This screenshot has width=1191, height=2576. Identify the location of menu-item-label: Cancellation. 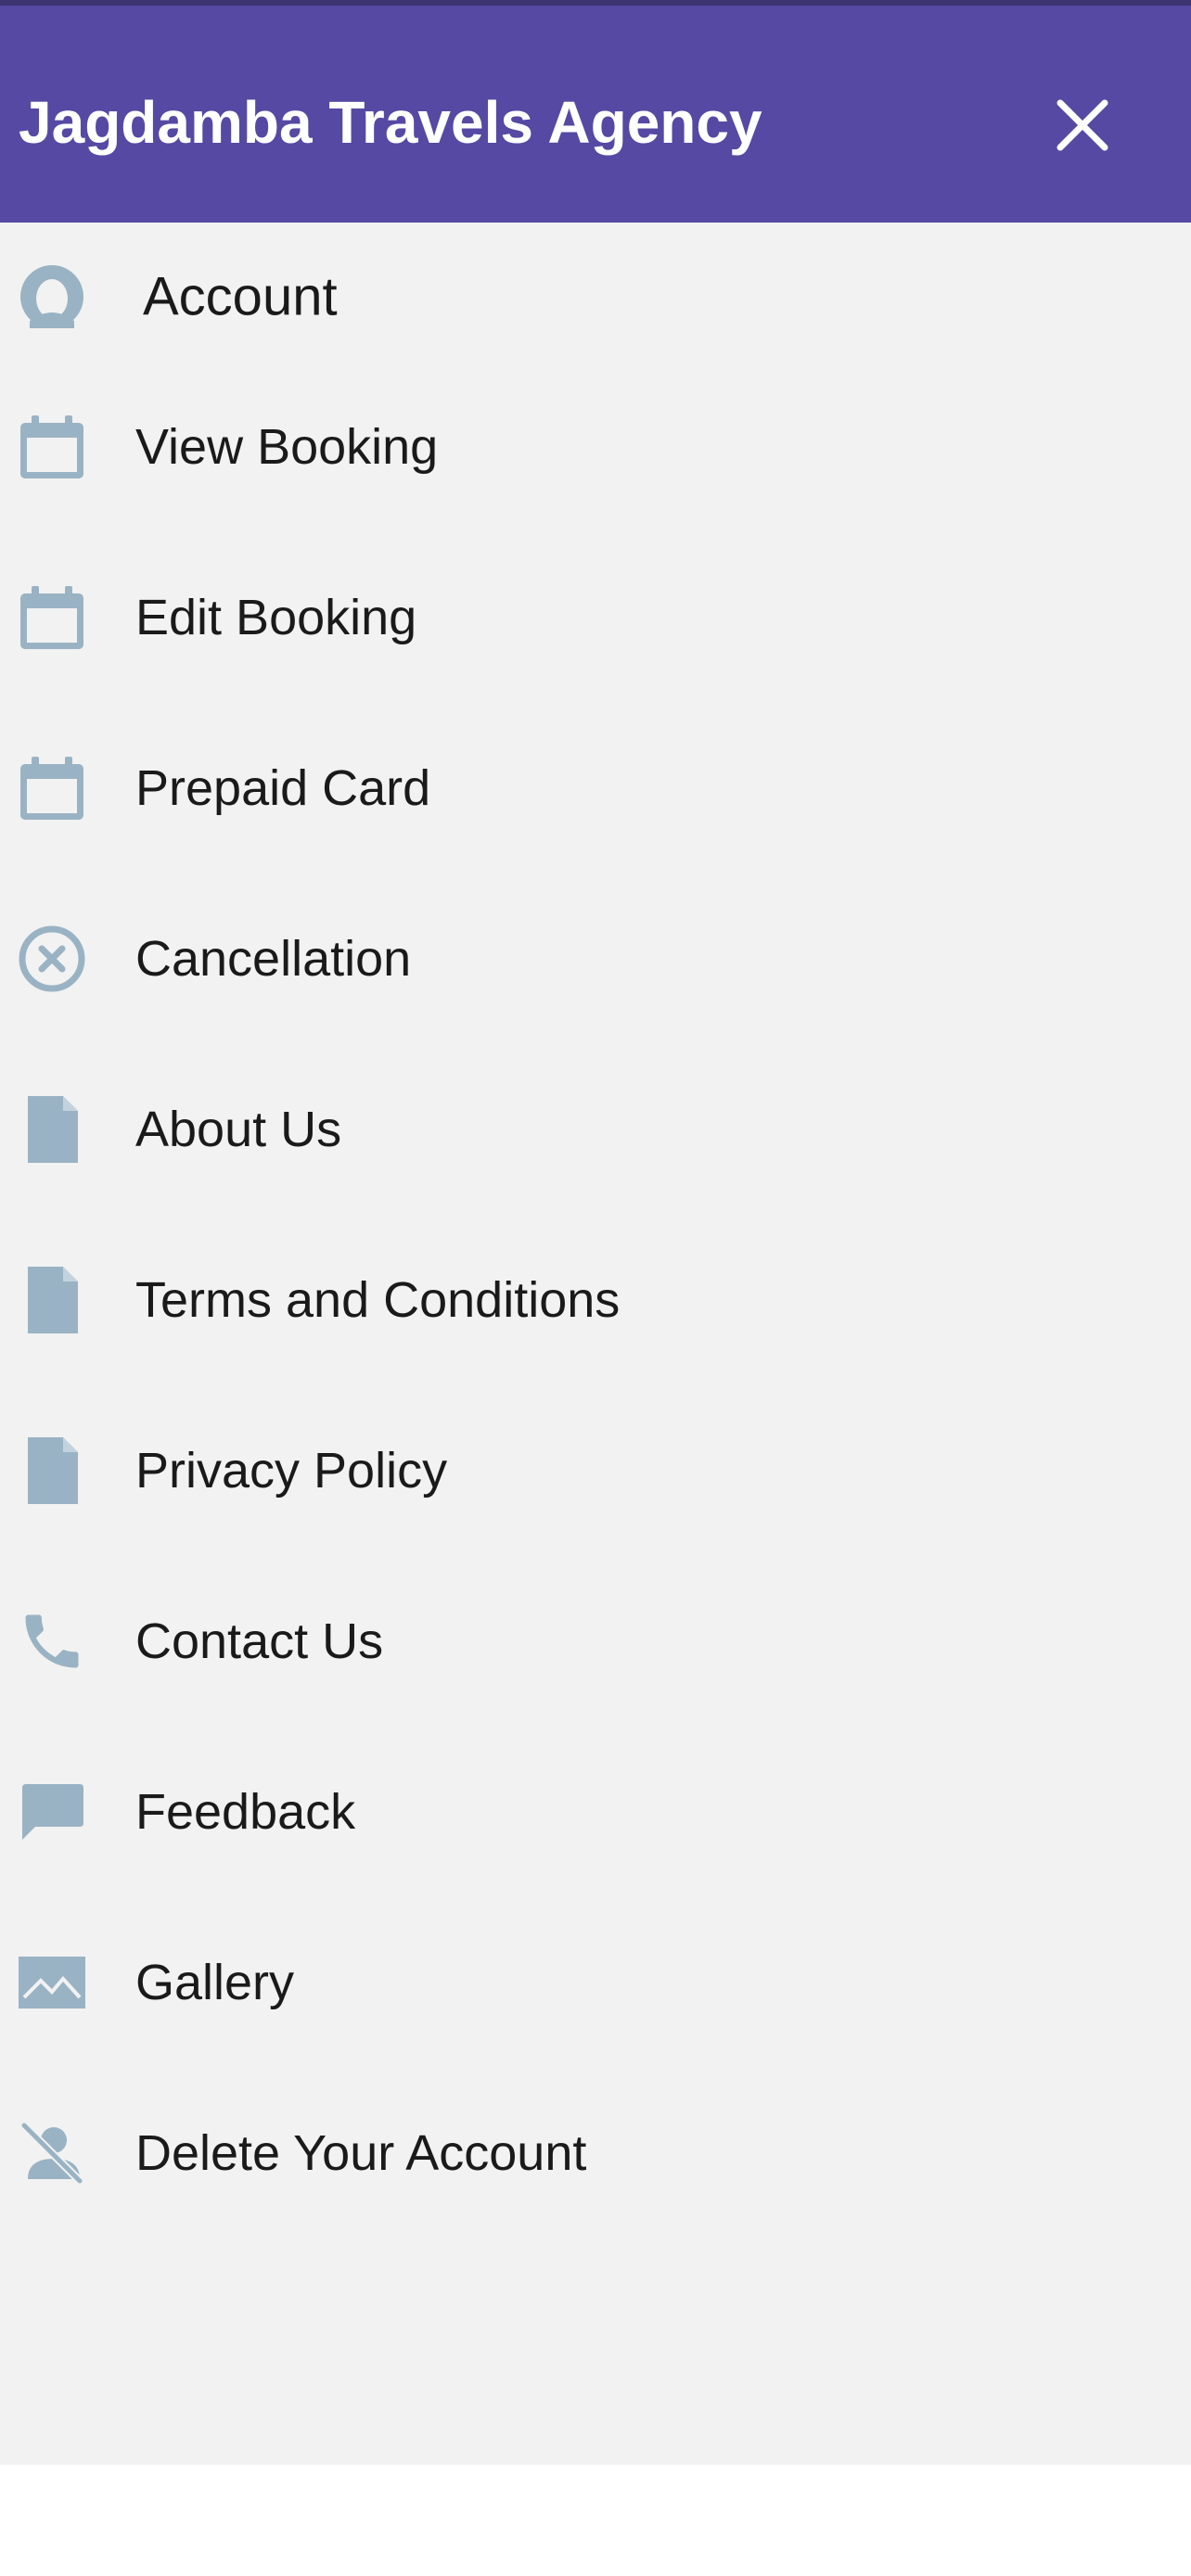
(273, 959).